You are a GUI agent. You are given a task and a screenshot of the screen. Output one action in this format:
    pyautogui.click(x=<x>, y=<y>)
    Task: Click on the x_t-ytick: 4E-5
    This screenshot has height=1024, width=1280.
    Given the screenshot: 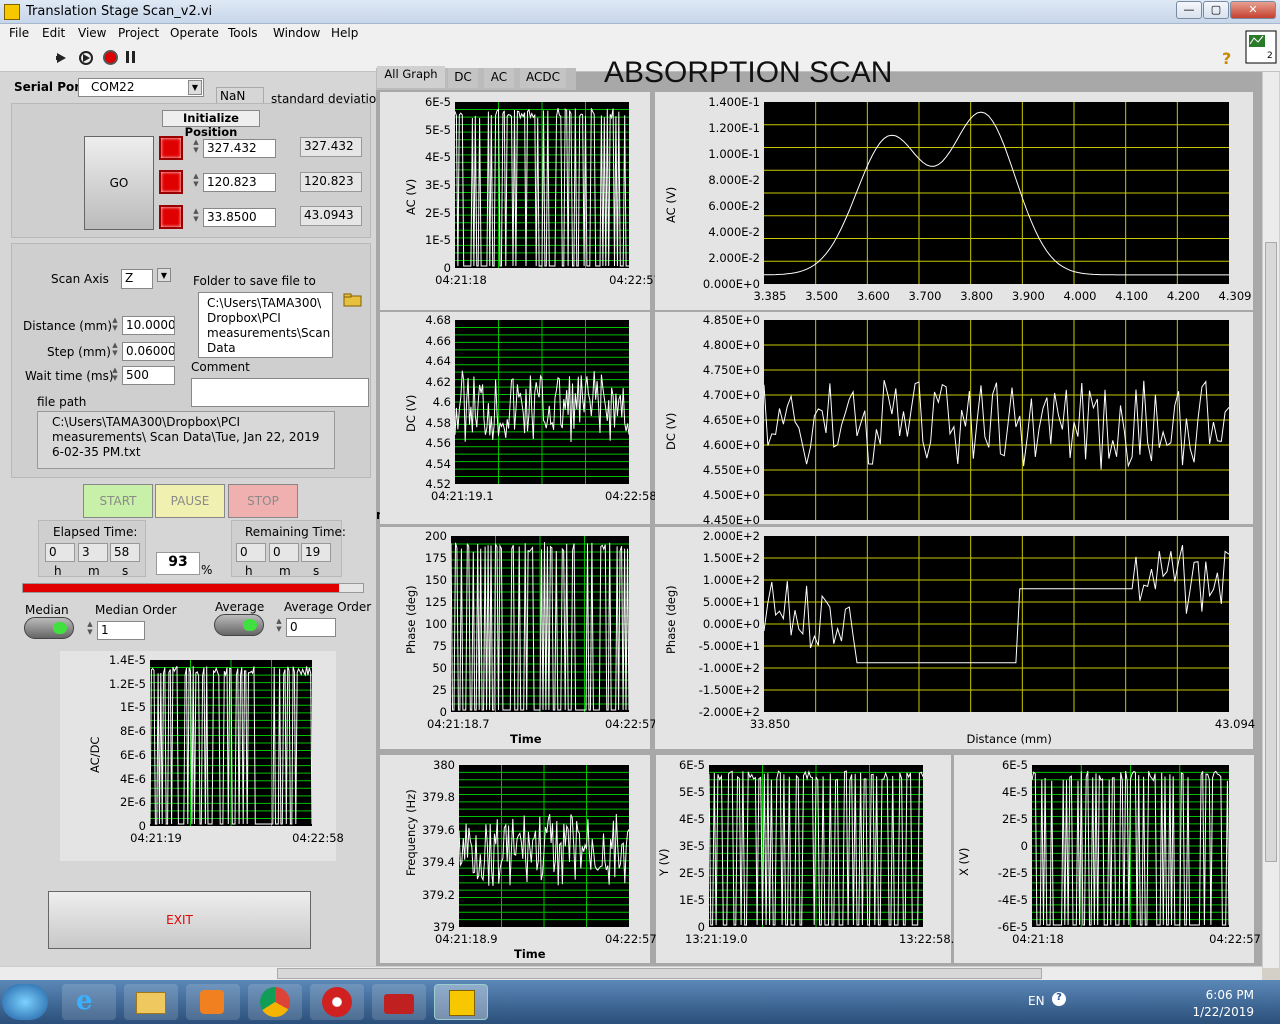 What is the action you would take?
    pyautogui.click(x=1014, y=792)
    